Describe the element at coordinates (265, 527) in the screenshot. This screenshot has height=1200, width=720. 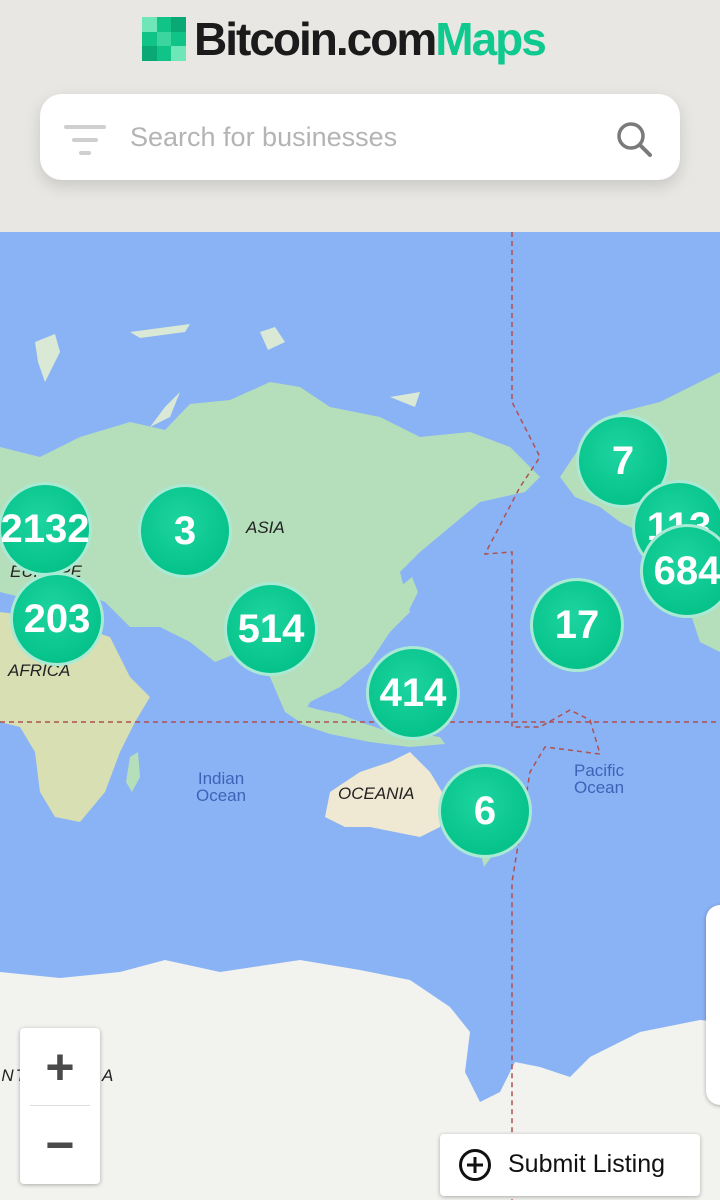
I see `label-asia: ASIA` at that location.